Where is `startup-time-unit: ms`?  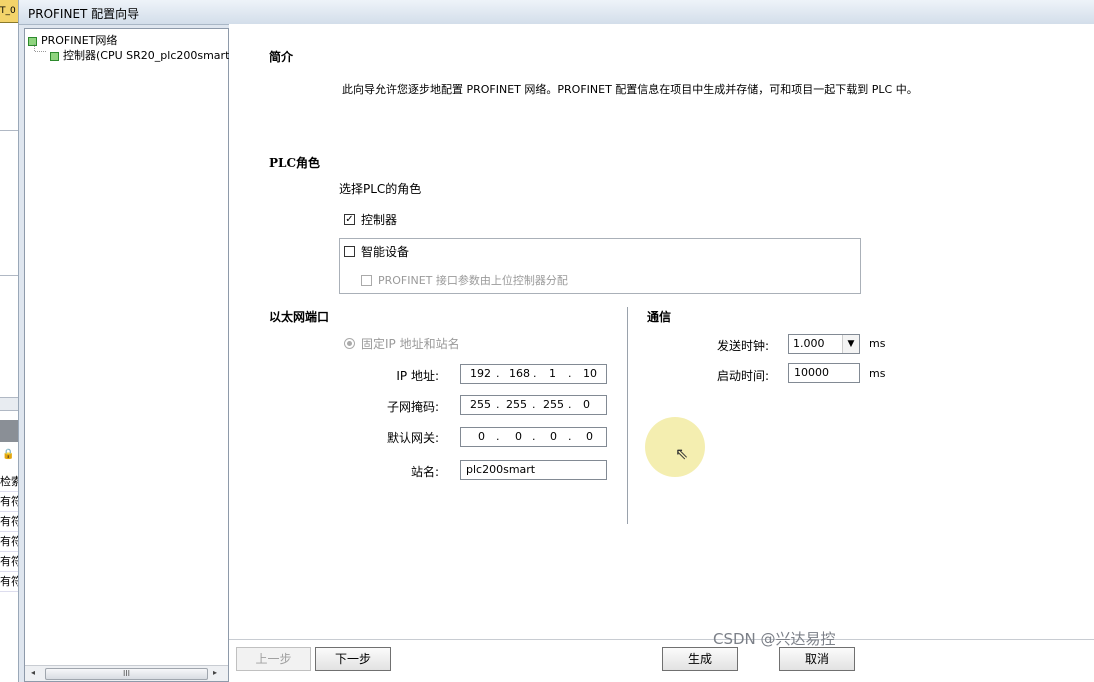 startup-time-unit: ms is located at coordinates (877, 373).